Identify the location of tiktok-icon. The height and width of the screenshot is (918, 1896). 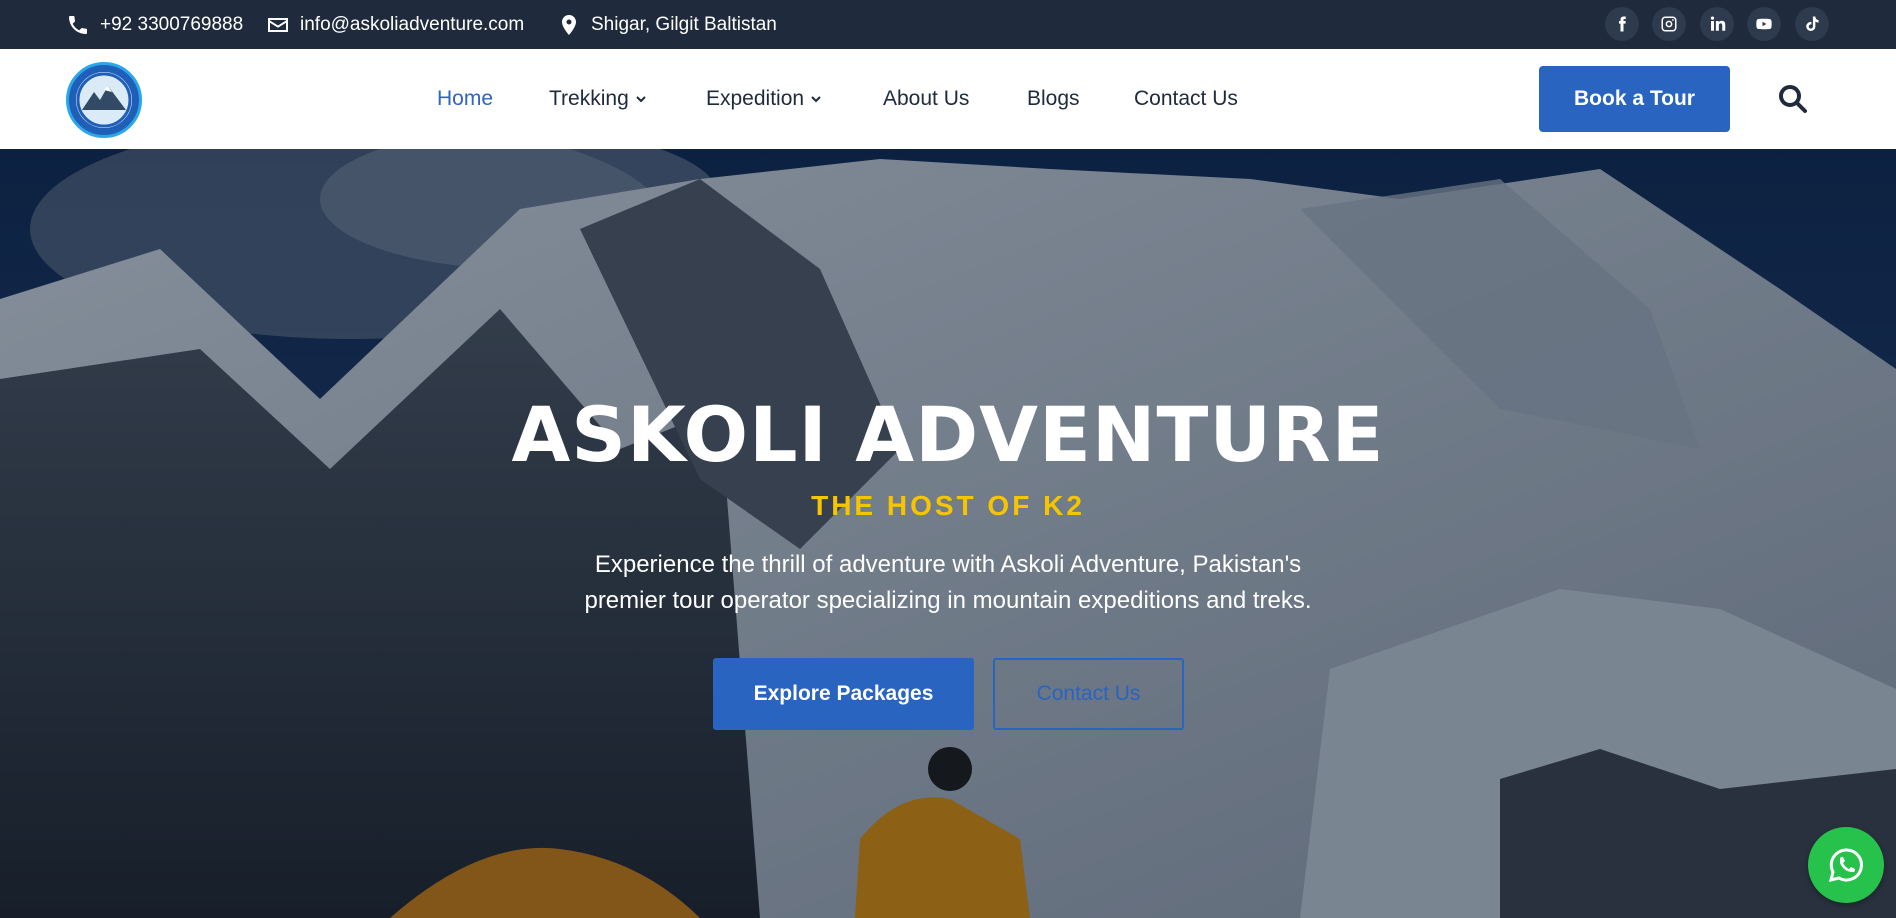
(1812, 24).